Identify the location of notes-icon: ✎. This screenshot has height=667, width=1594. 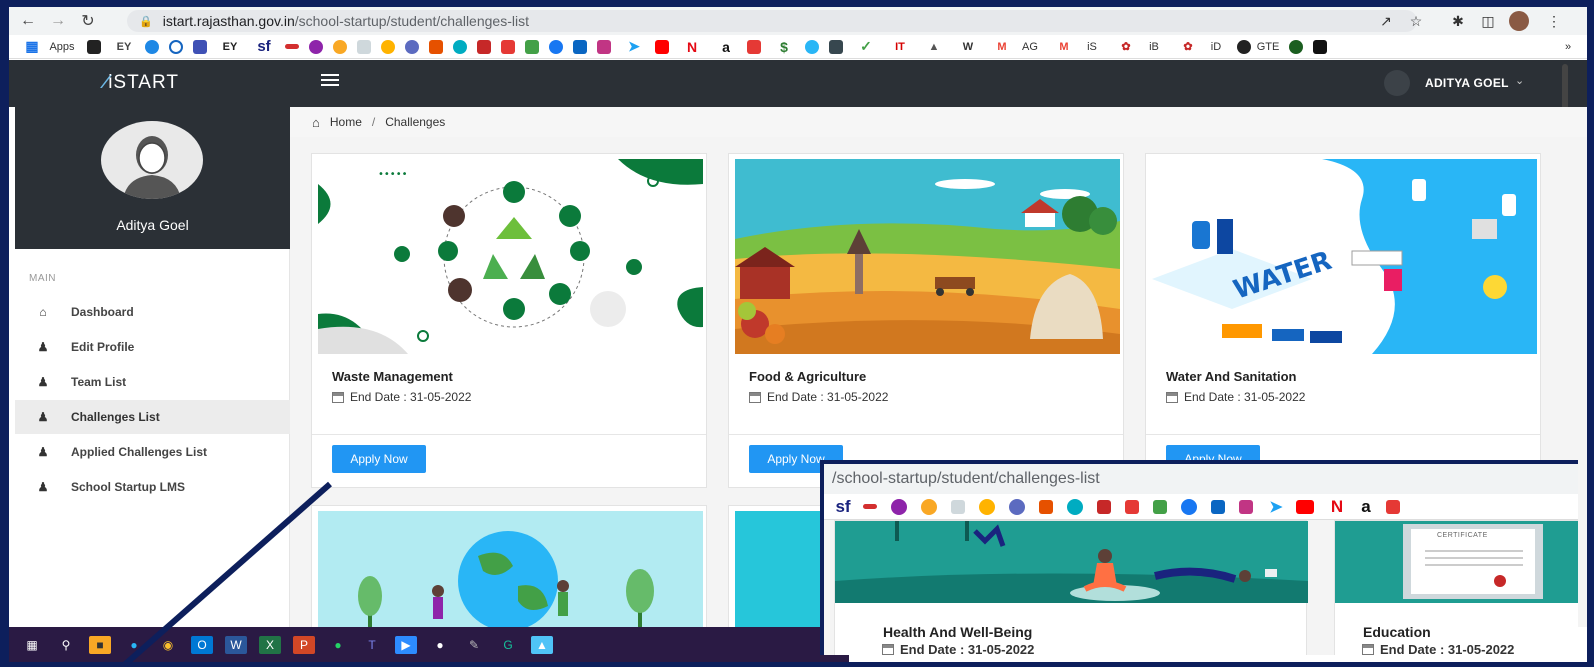
(474, 645).